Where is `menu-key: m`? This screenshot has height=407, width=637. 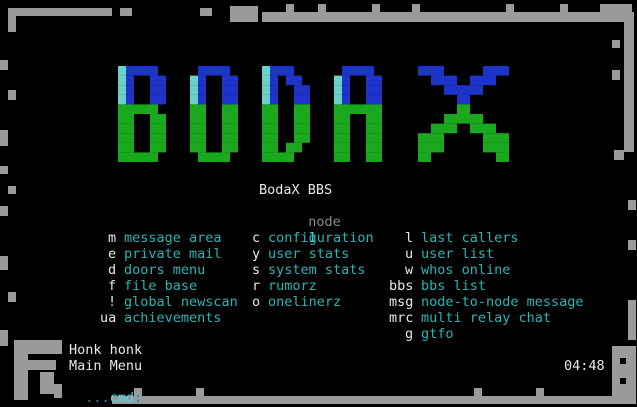
menu-key: m is located at coordinates (112, 238).